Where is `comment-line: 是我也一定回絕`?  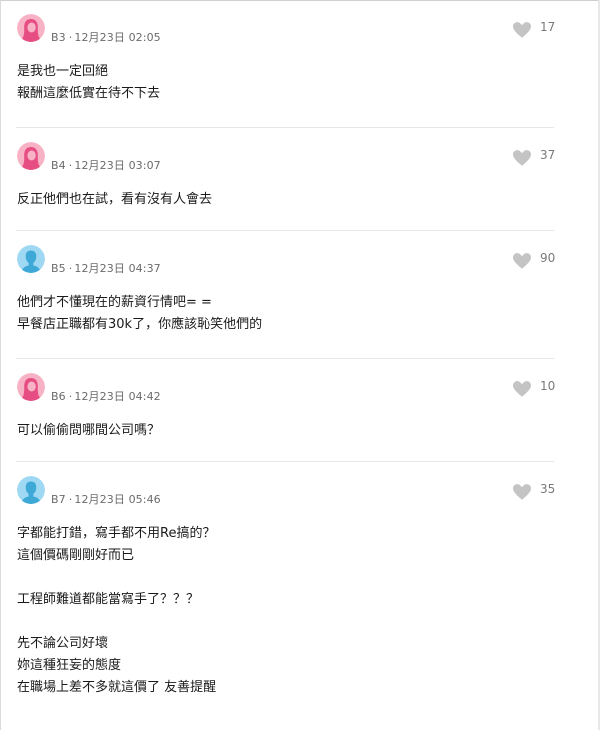
comment-line: 是我也一定回絕 is located at coordinates (63, 71).